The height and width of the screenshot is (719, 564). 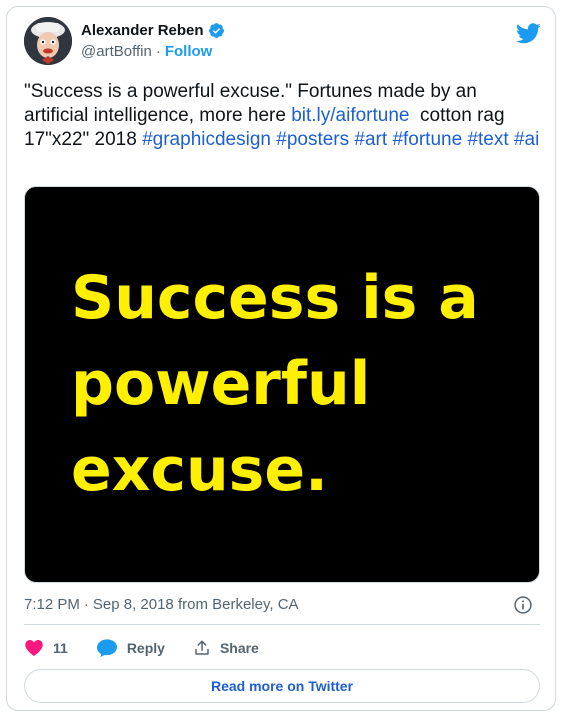 What do you see at coordinates (46, 648) in the screenshot?
I see `like-button: 11` at bounding box center [46, 648].